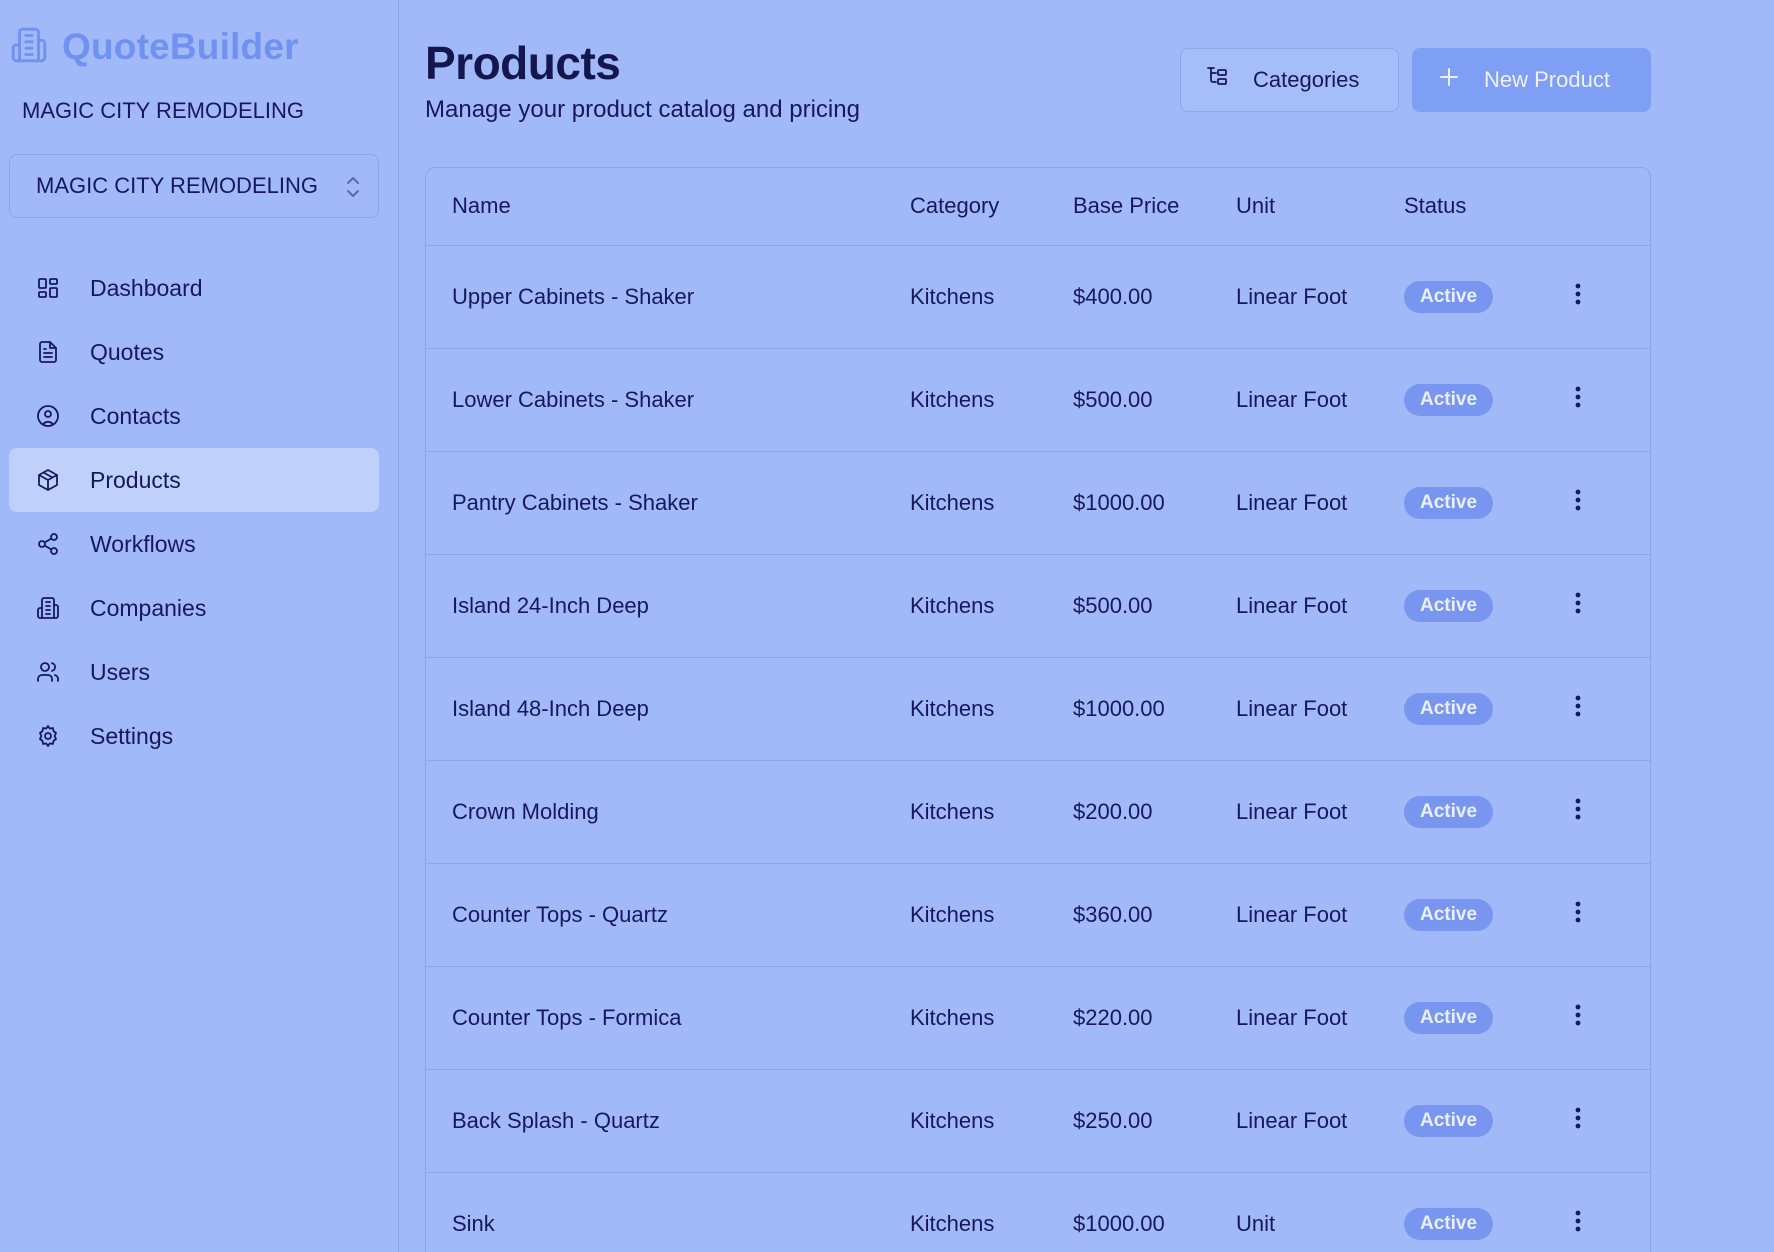 Image resolution: width=1774 pixels, height=1252 pixels. I want to click on sidebar-item-label: Users, so click(120, 671).